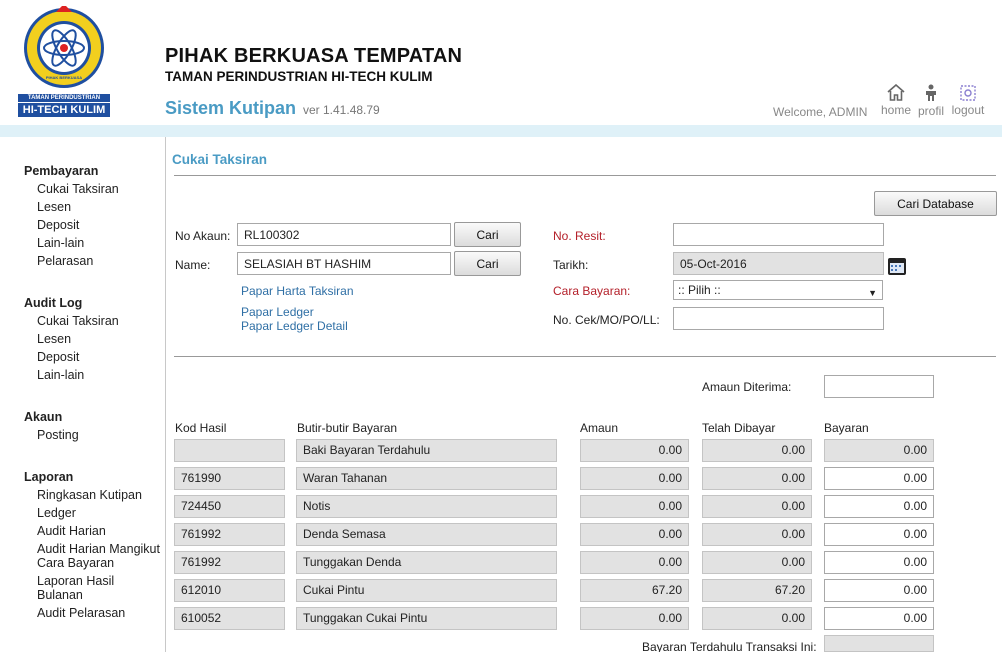 This screenshot has width=1002, height=652. What do you see at coordinates (94, 207) in the screenshot?
I see `sidebar-item-lesen: Lesen` at bounding box center [94, 207].